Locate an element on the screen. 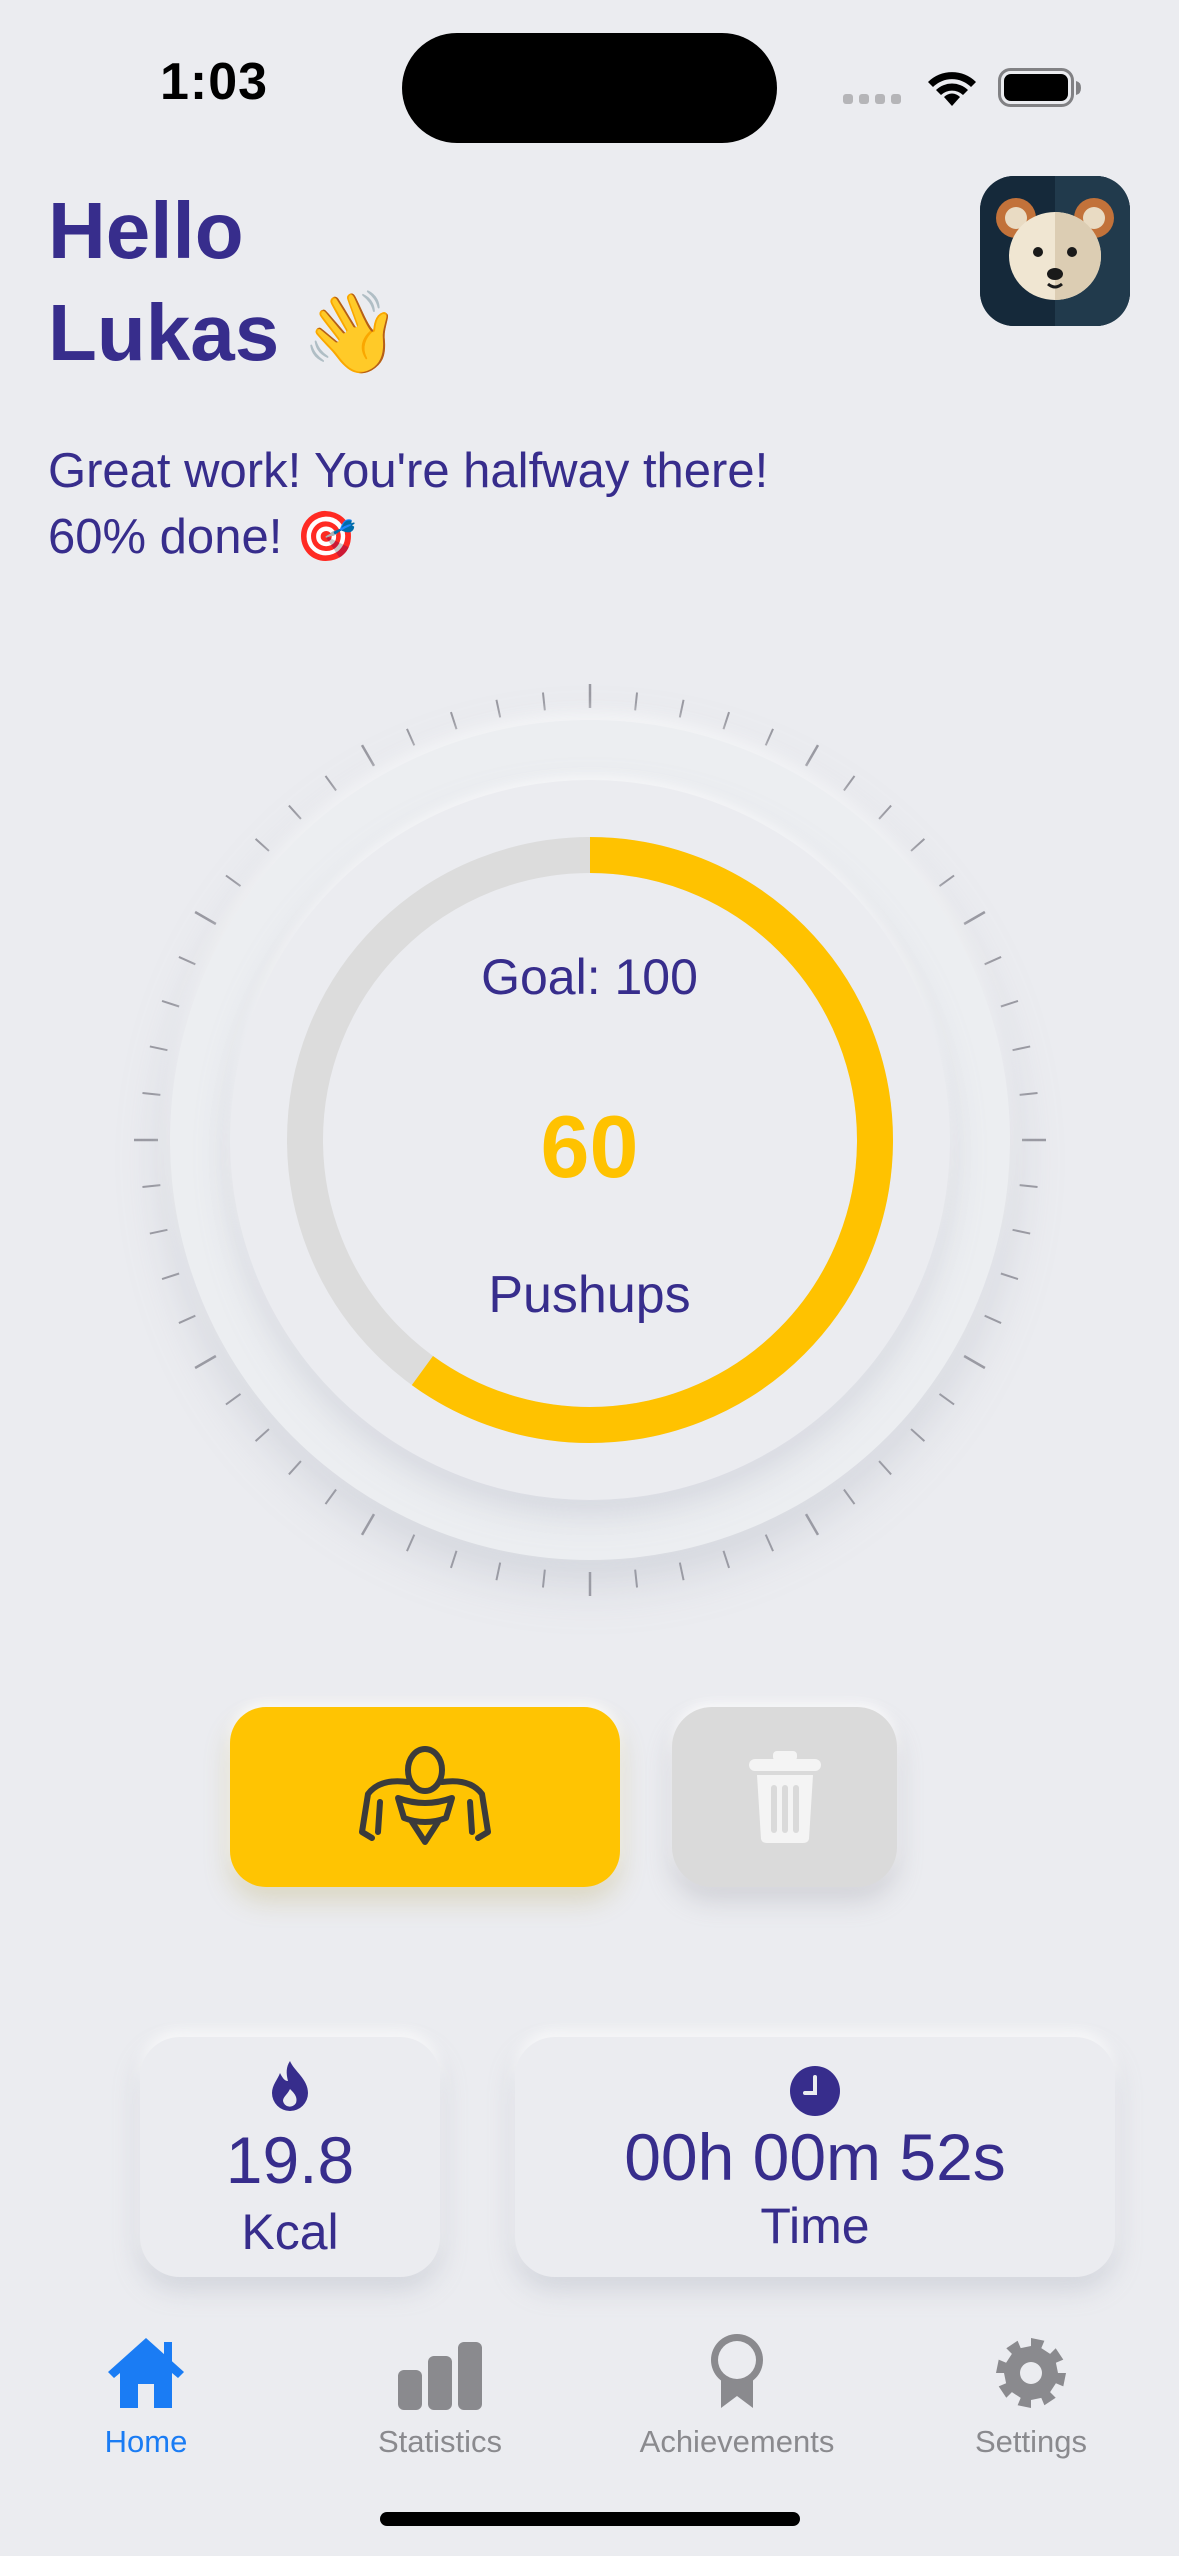 This screenshot has height=2556, width=1179. tab-home-label: Home is located at coordinates (146, 2441).